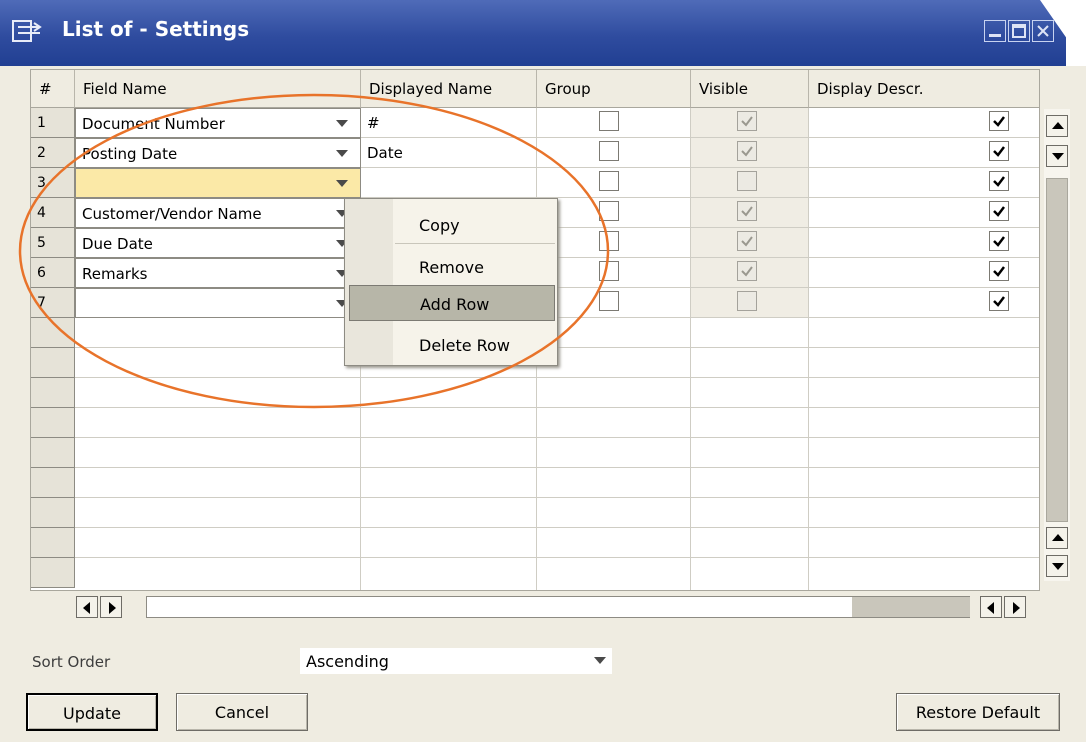 The image size is (1086, 742). What do you see at coordinates (53, 273) in the screenshot?
I see `row-header: 6` at bounding box center [53, 273].